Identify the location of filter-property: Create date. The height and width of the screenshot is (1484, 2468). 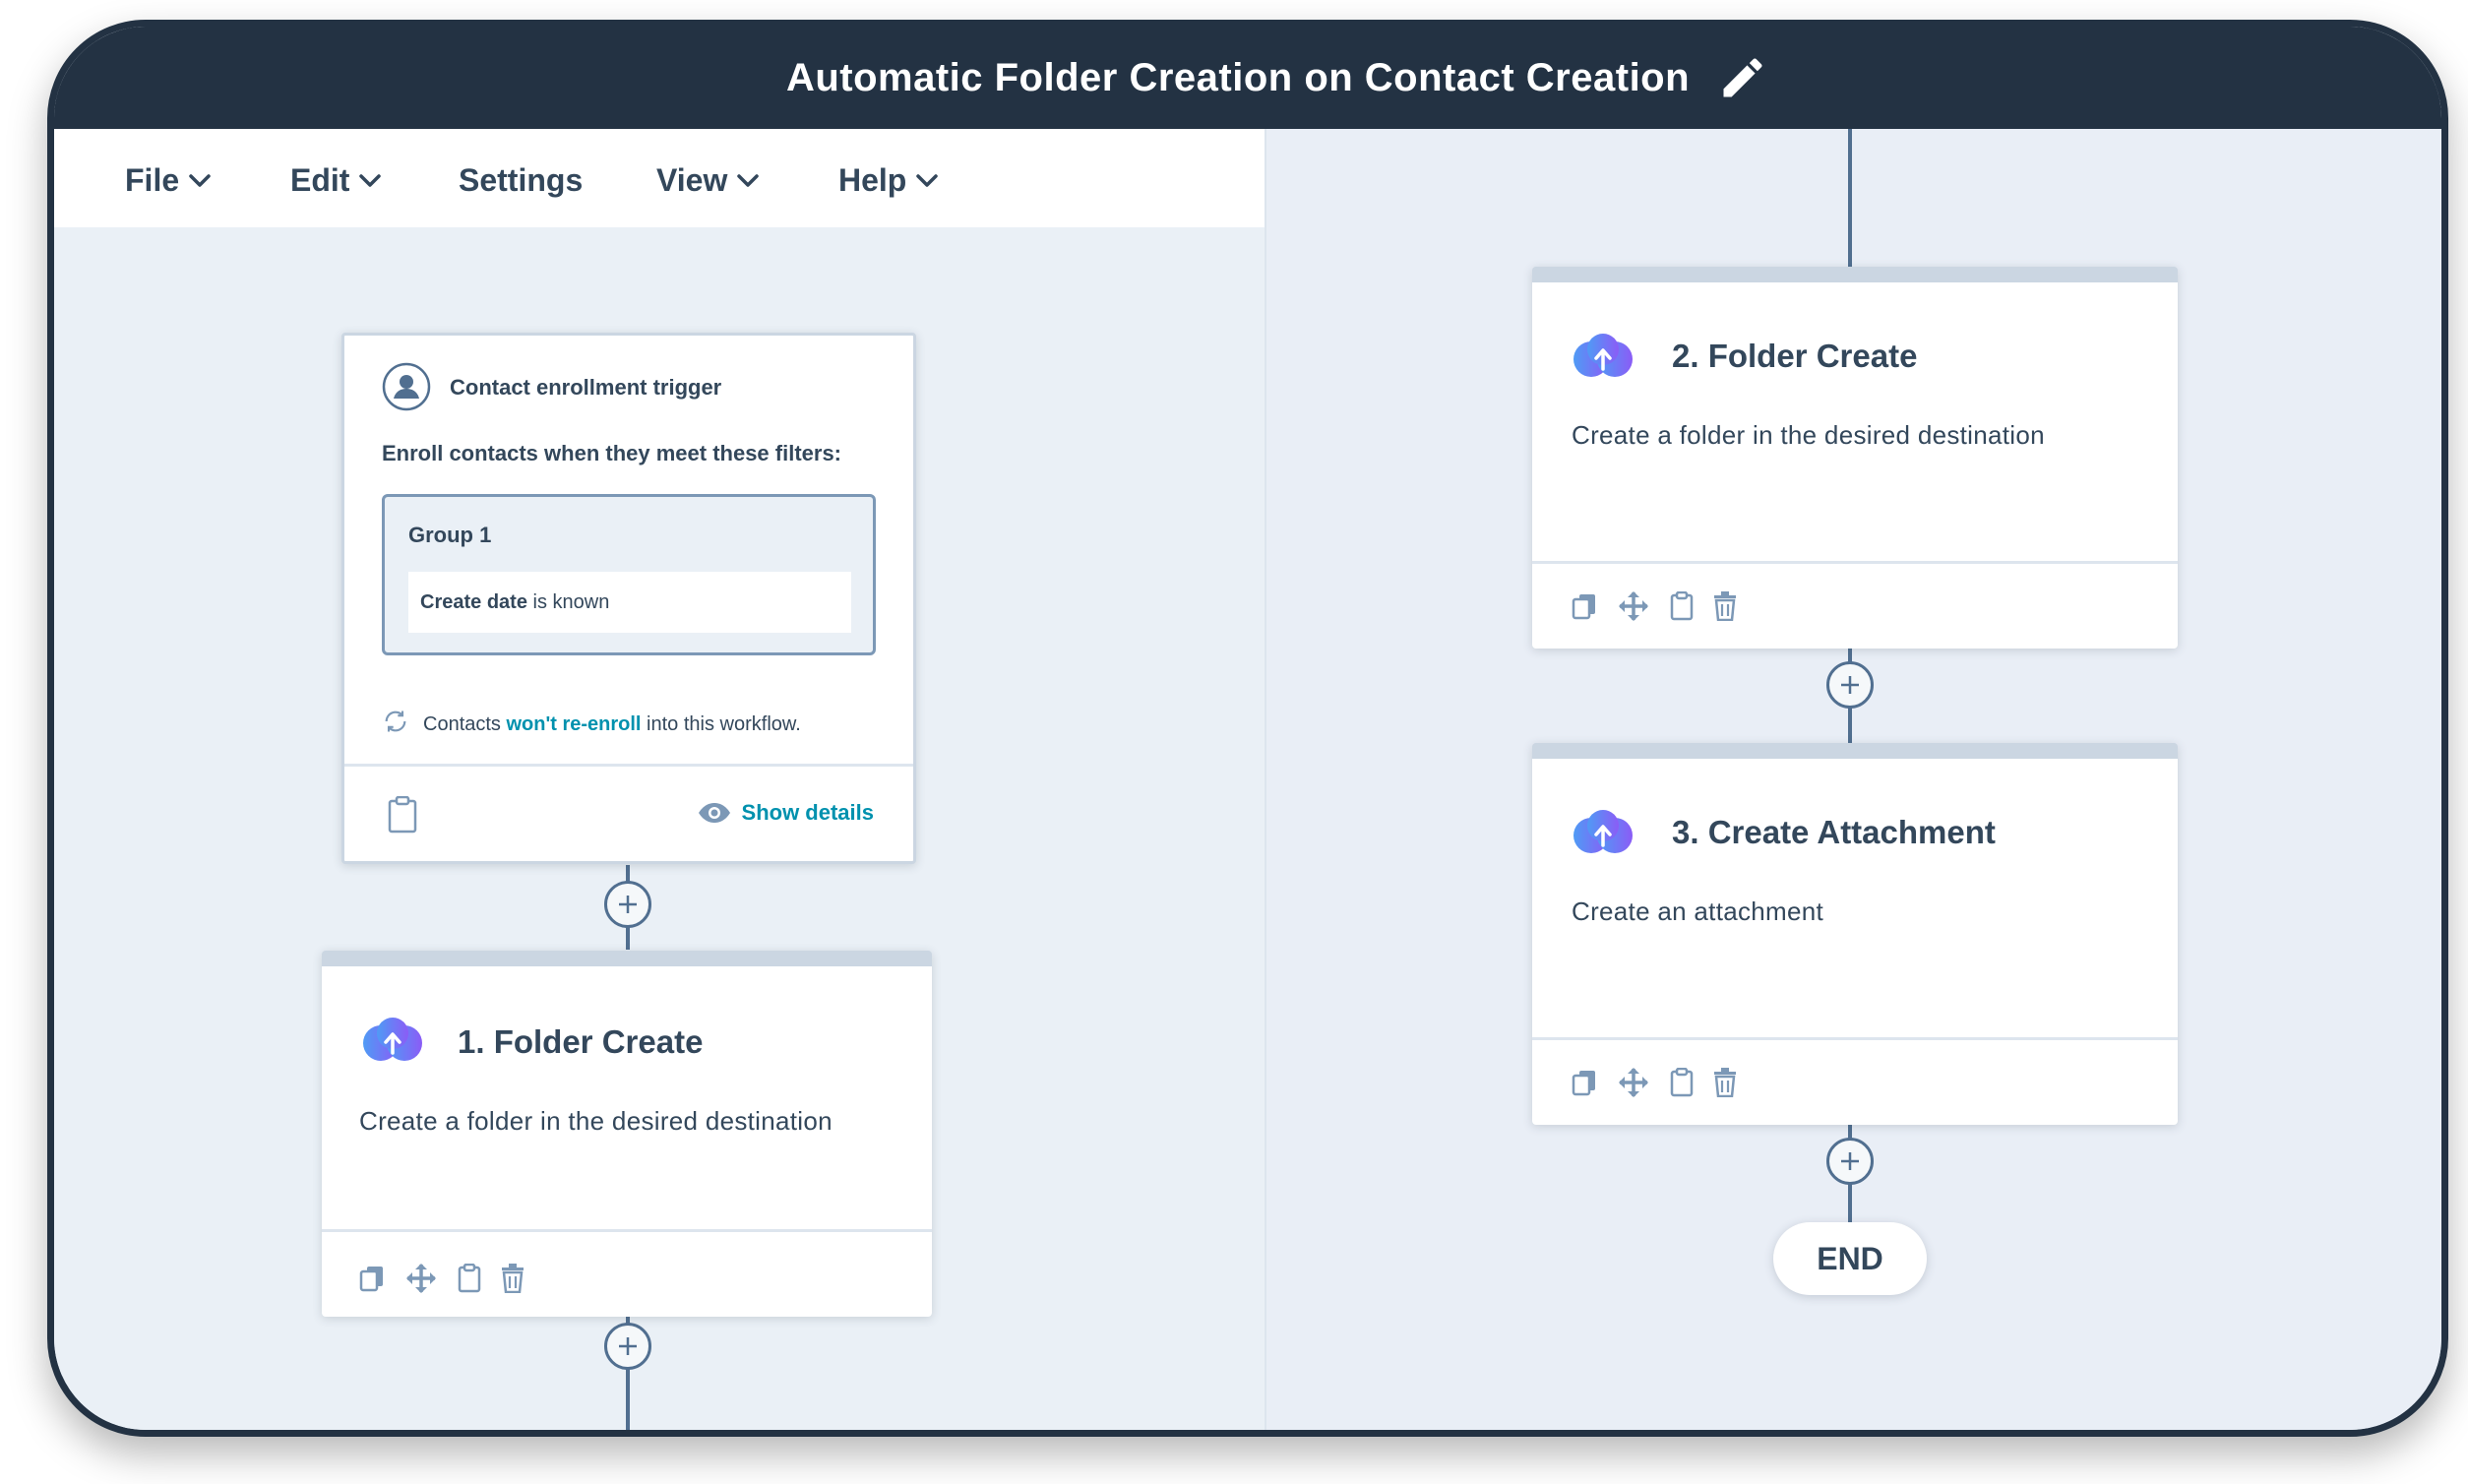
(473, 602).